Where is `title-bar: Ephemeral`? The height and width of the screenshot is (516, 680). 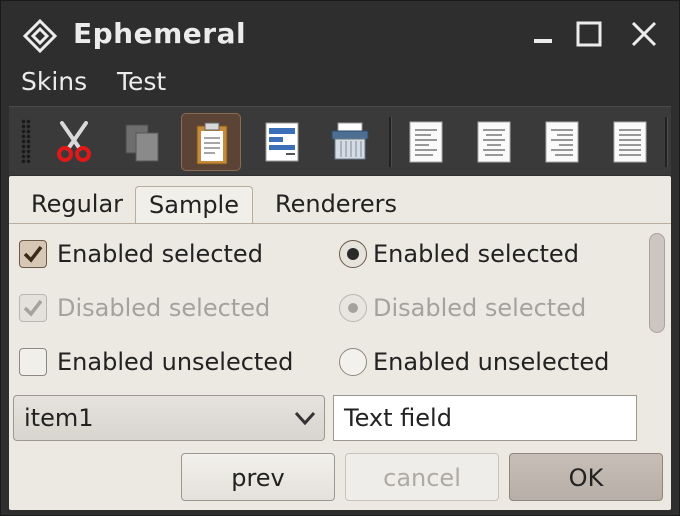
title-bar: Ephemeral is located at coordinates (340, 32).